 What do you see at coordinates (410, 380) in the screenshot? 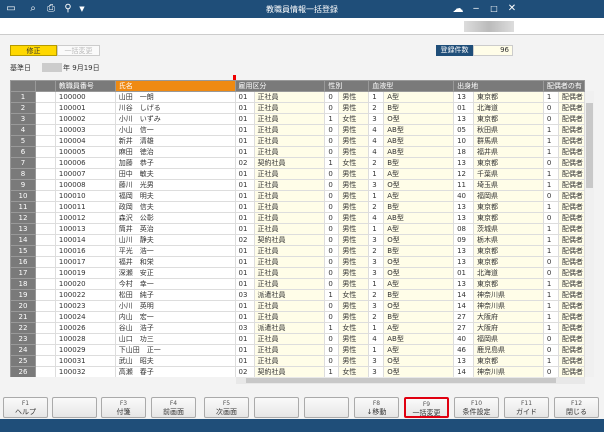
I see `horizontal-scrollbar` at bounding box center [410, 380].